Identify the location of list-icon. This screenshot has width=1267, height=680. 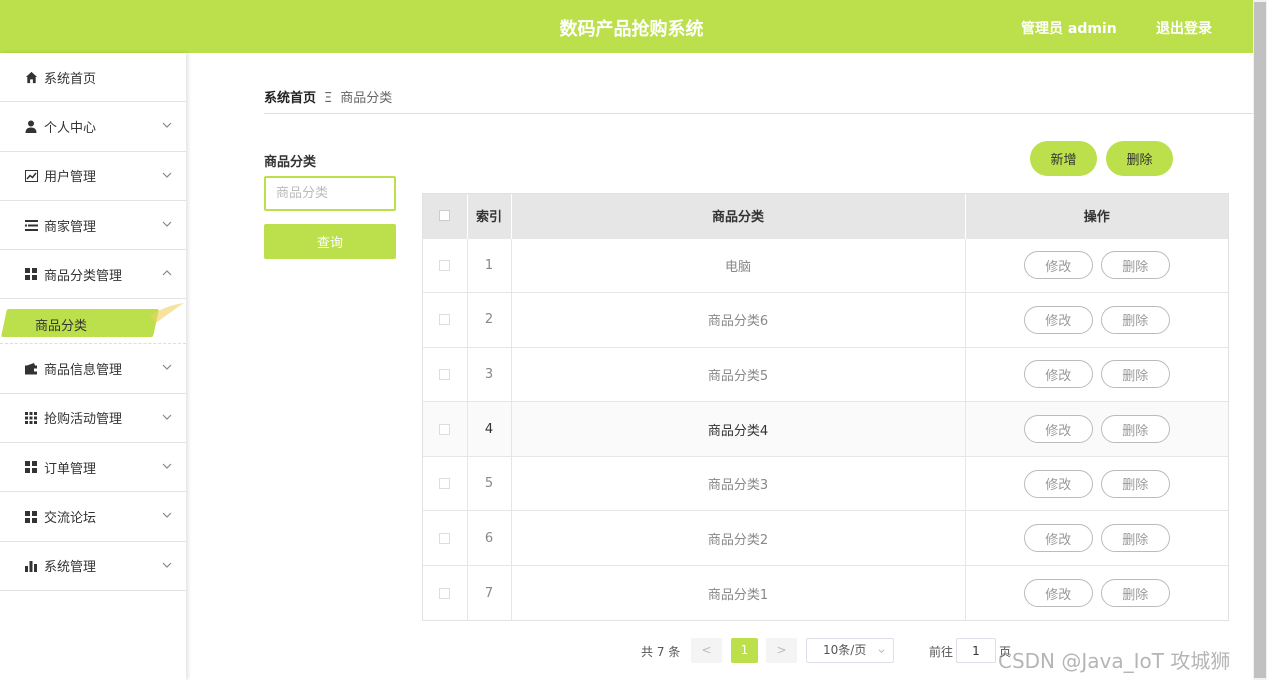
(31, 225).